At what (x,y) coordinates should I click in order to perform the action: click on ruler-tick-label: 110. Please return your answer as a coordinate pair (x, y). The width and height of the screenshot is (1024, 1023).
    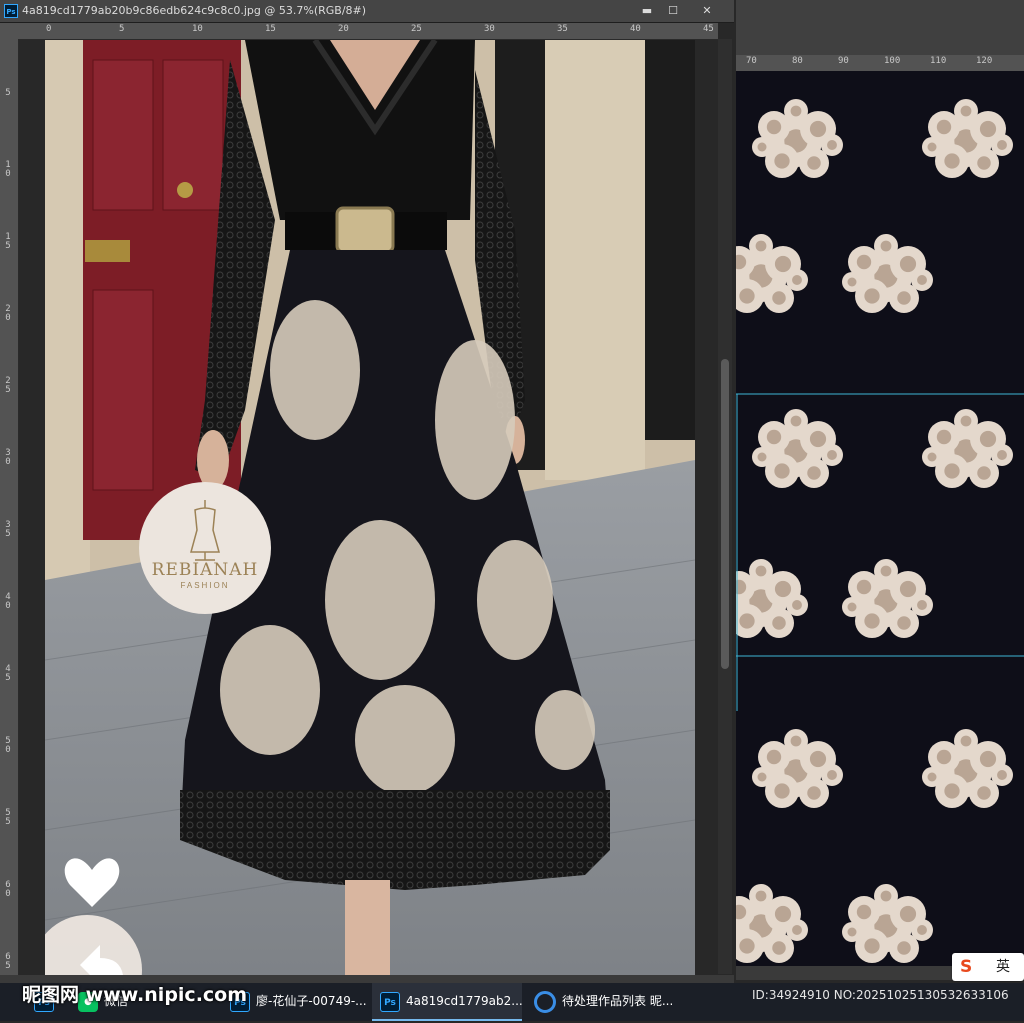
    Looking at the image, I should click on (938, 61).